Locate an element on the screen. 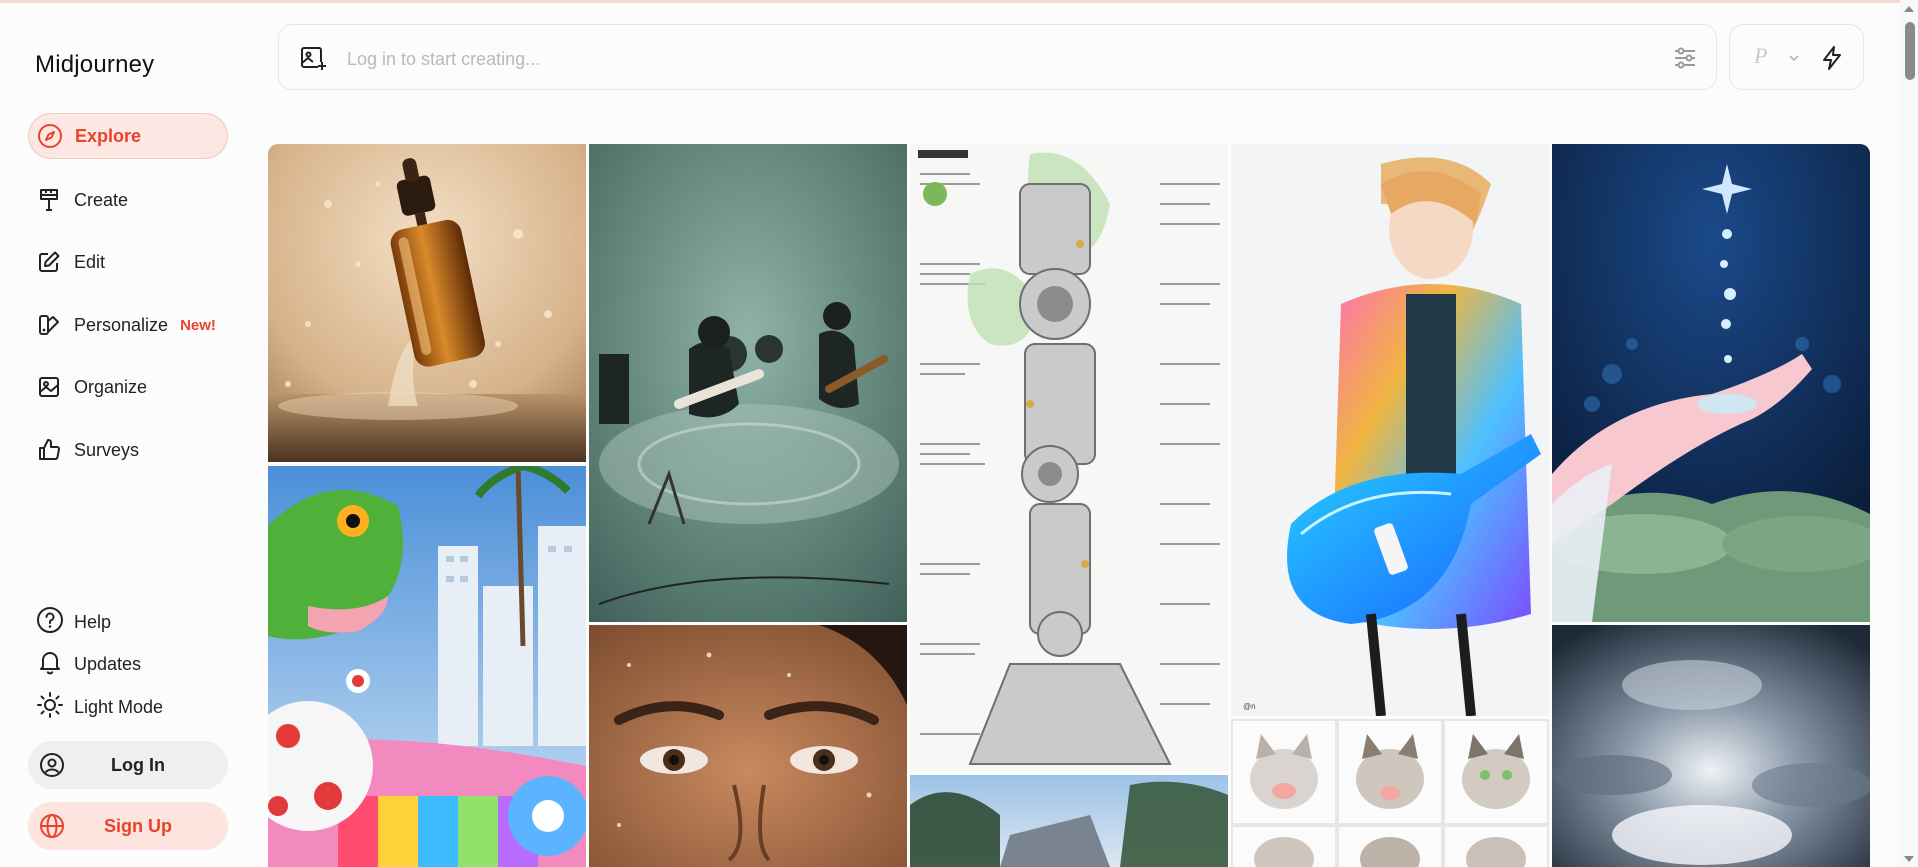 The width and height of the screenshot is (1918, 867). new-badge: New! is located at coordinates (198, 325).